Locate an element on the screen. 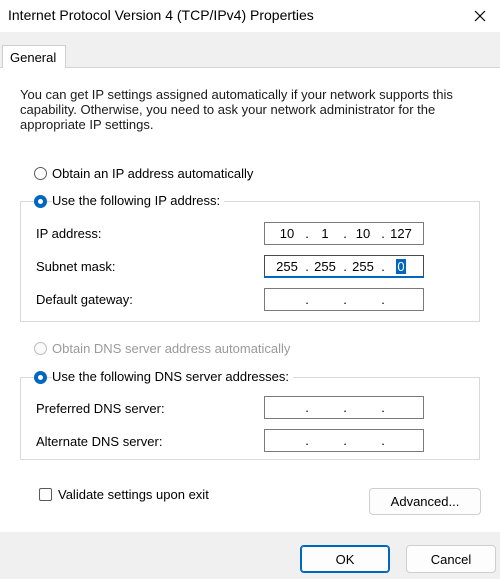 This screenshot has height=579, width=500. close-icon is located at coordinates (480, 16).